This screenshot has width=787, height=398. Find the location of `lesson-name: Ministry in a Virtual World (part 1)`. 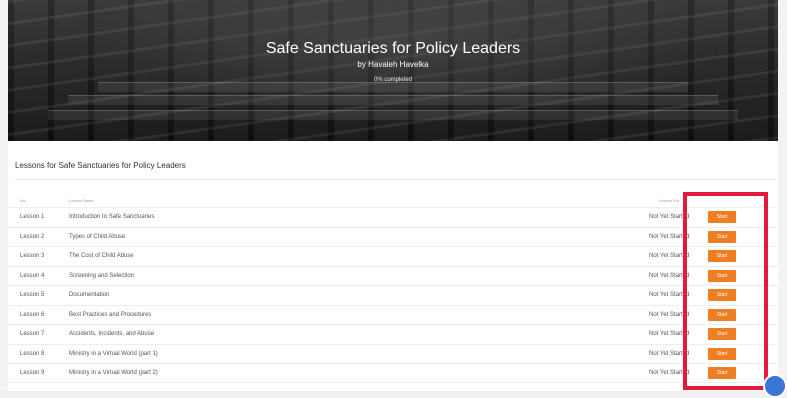

lesson-name: Ministry in a Virtual World (part 1) is located at coordinates (113, 353).